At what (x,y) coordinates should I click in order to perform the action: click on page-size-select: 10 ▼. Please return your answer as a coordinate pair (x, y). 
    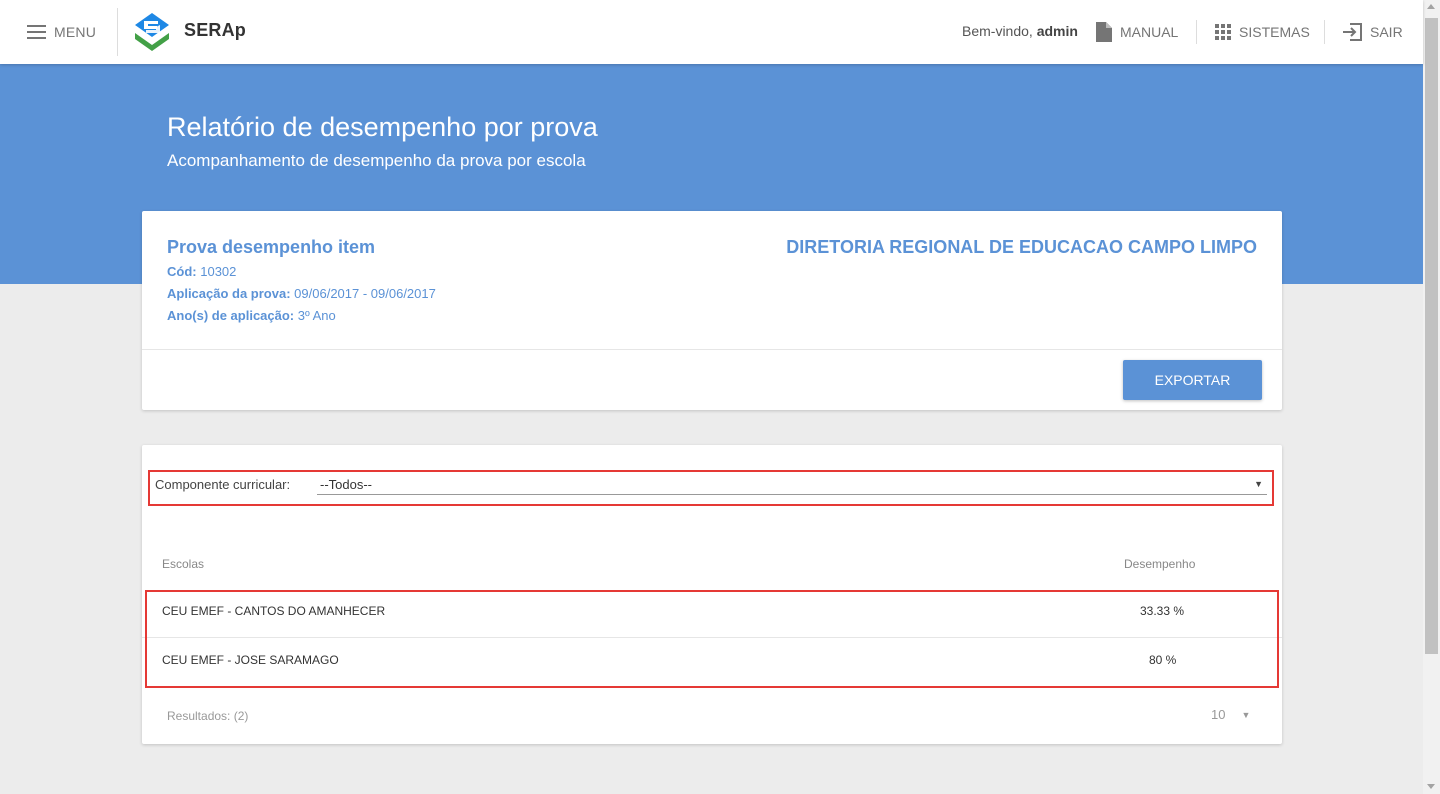
    Looking at the image, I should click on (1230, 714).